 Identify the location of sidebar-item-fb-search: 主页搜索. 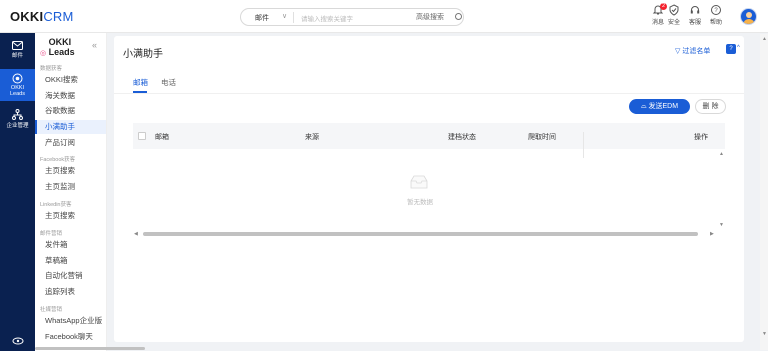
(70, 171).